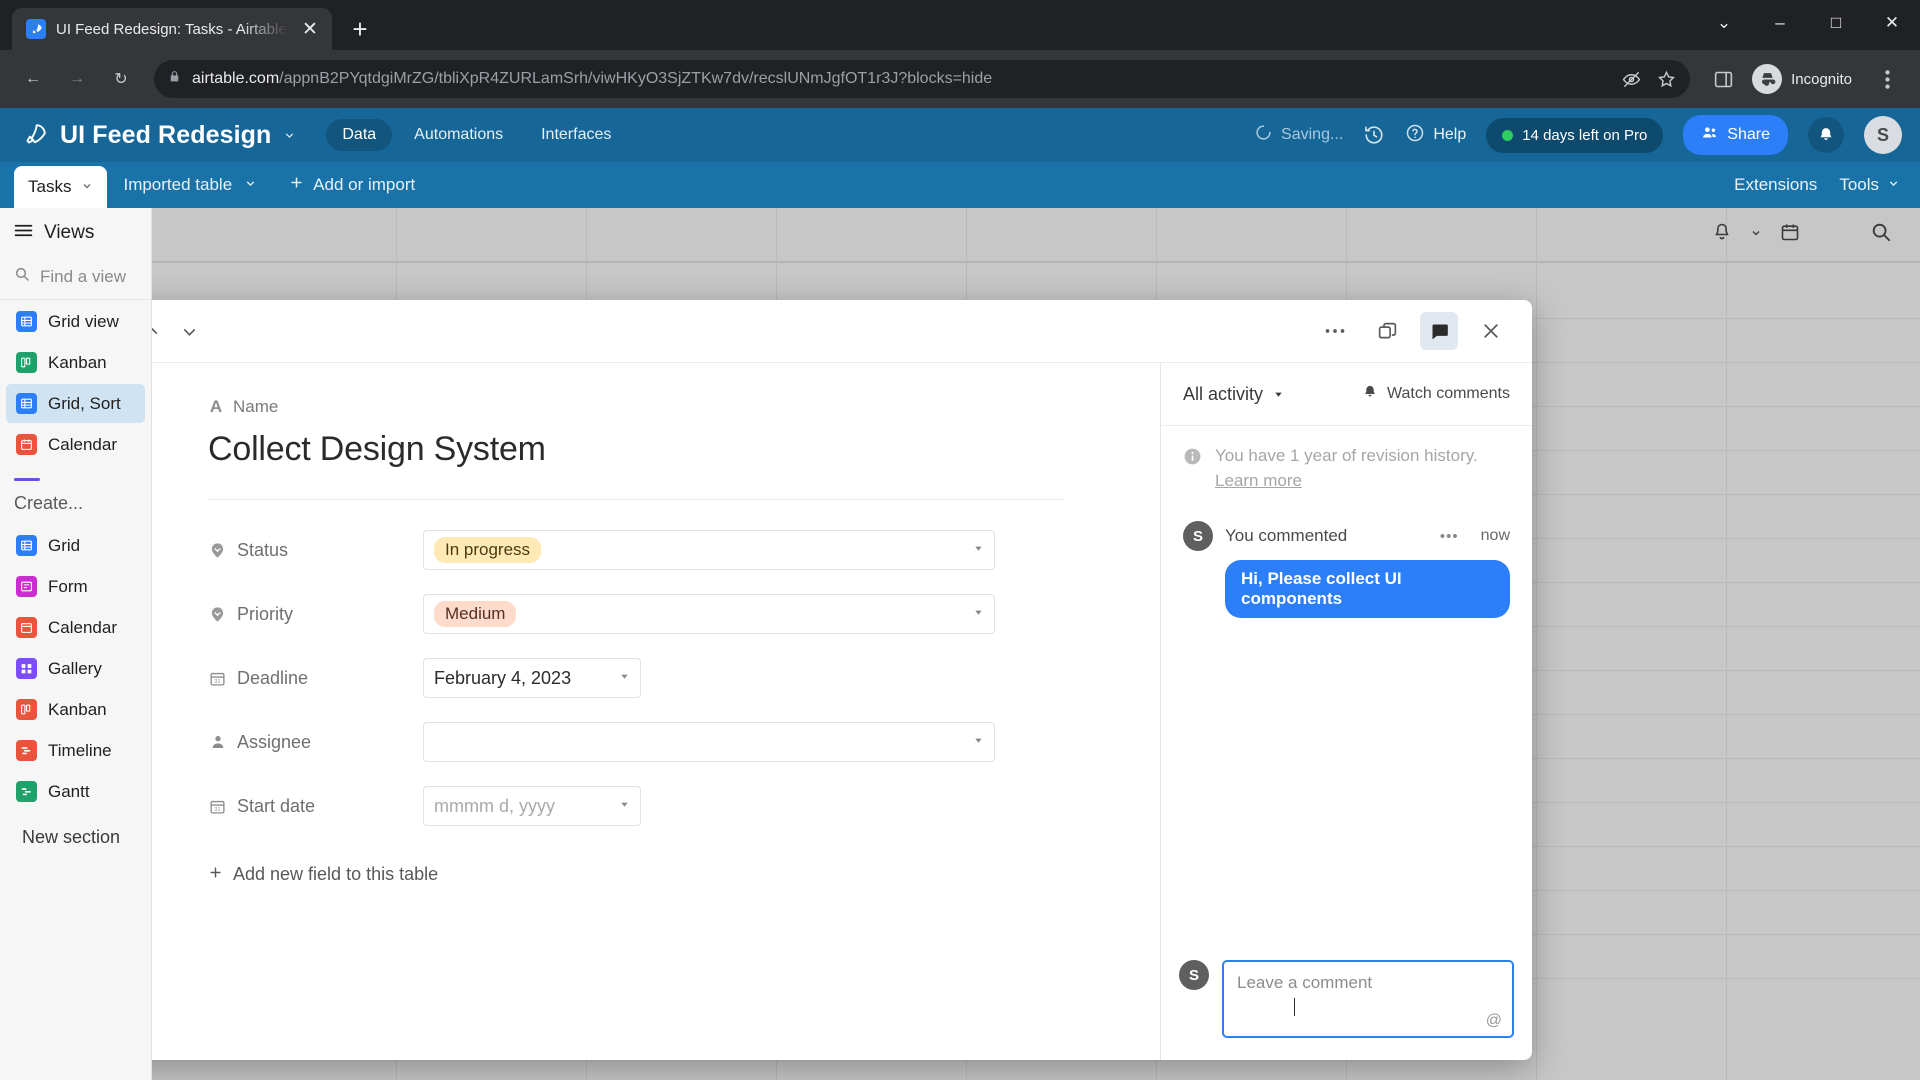 Image resolution: width=1920 pixels, height=1080 pixels. Describe the element at coordinates (172, 29) in the screenshot. I see `browser-tab: UI Feed Redesign: Tasks - Airtable ✕` at that location.